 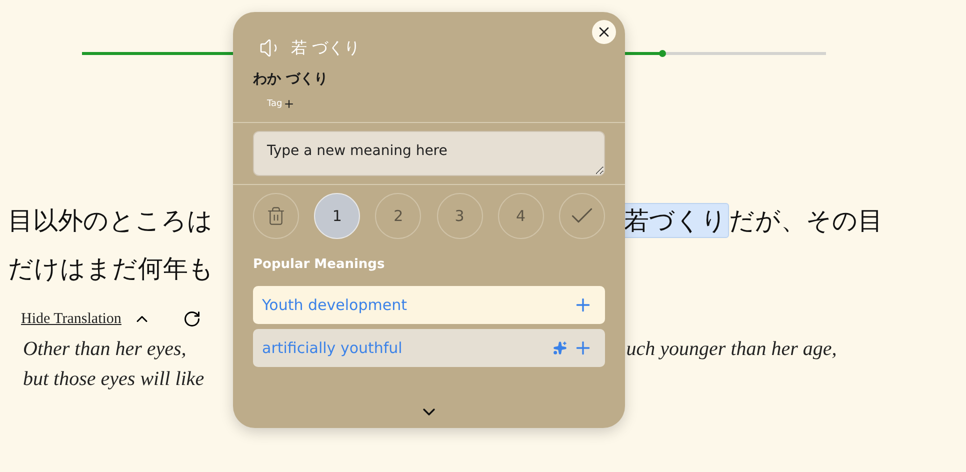 I want to click on refresh-icon, so click(x=192, y=319).